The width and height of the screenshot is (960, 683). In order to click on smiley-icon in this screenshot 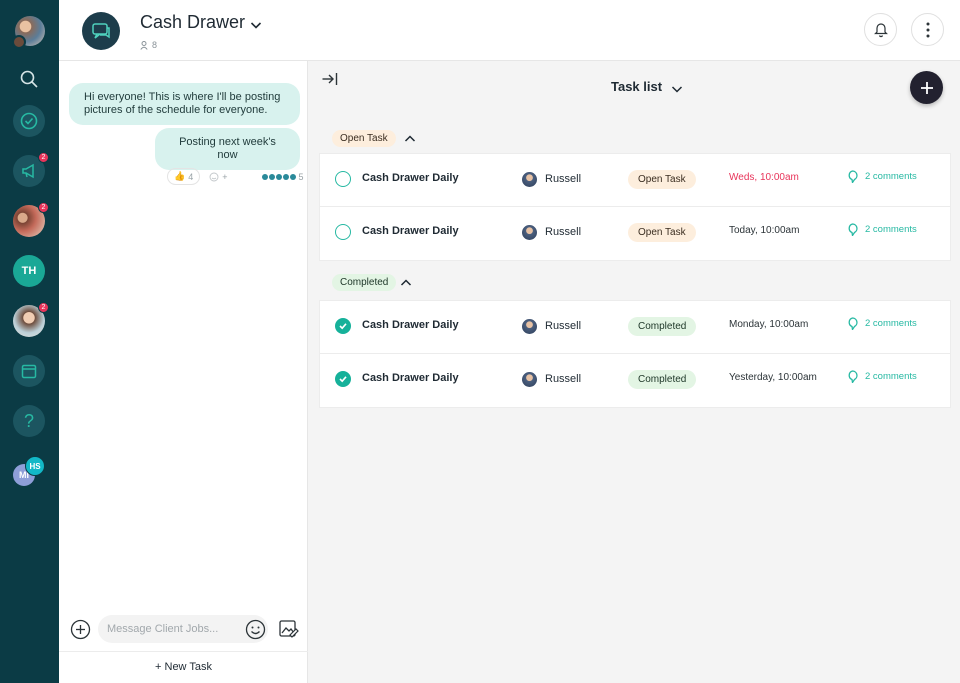, I will do `click(214, 176)`.